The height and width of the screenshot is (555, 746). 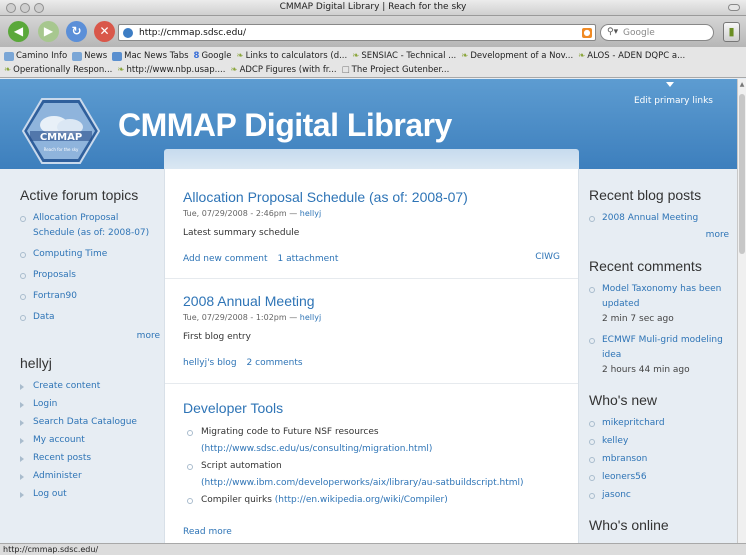 I want to click on comment-link: ECMWF Muli-grid modeling idea, so click(x=662, y=347).